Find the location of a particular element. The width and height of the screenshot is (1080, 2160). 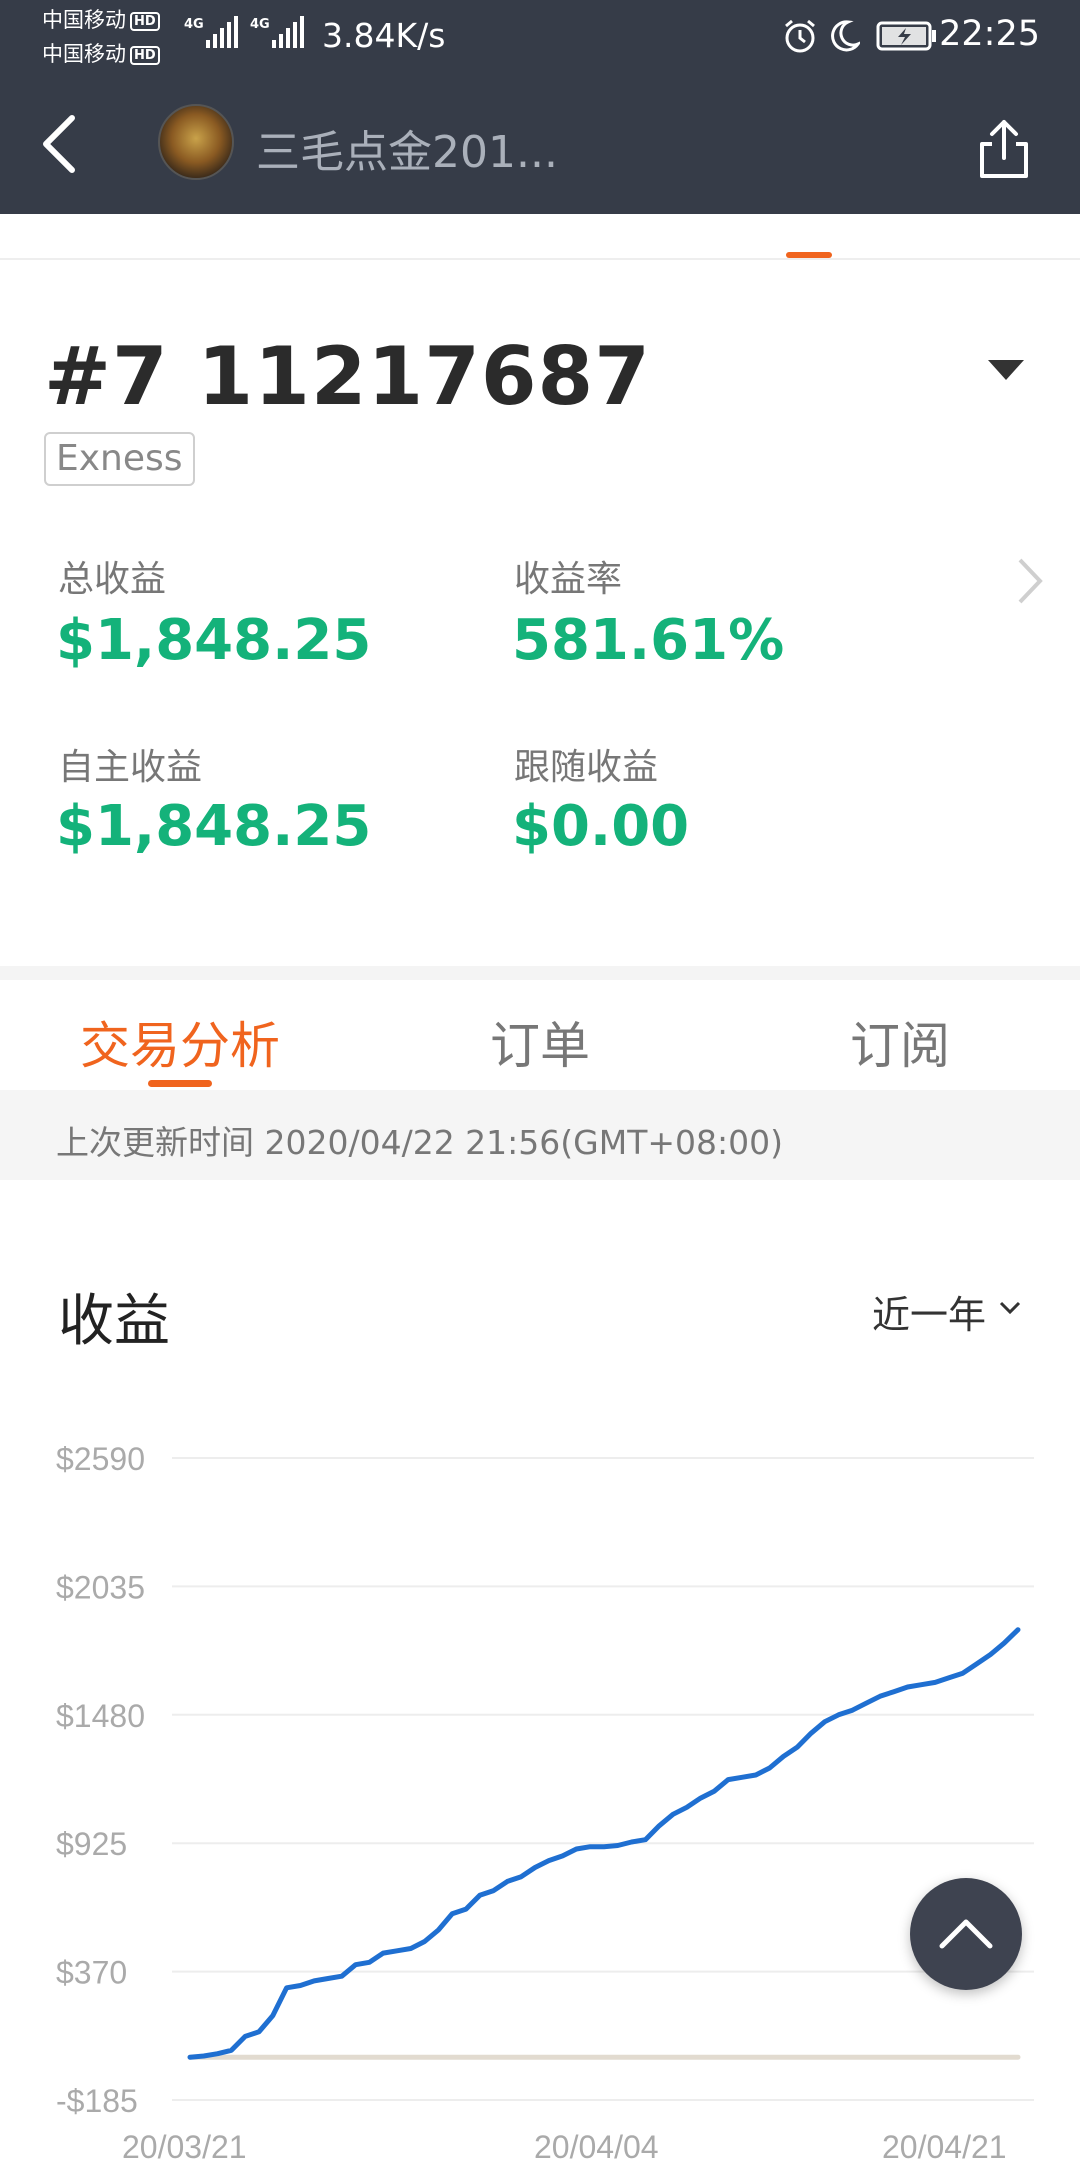

stat-label-self-profit: 自主收益 is located at coordinates (130, 767).